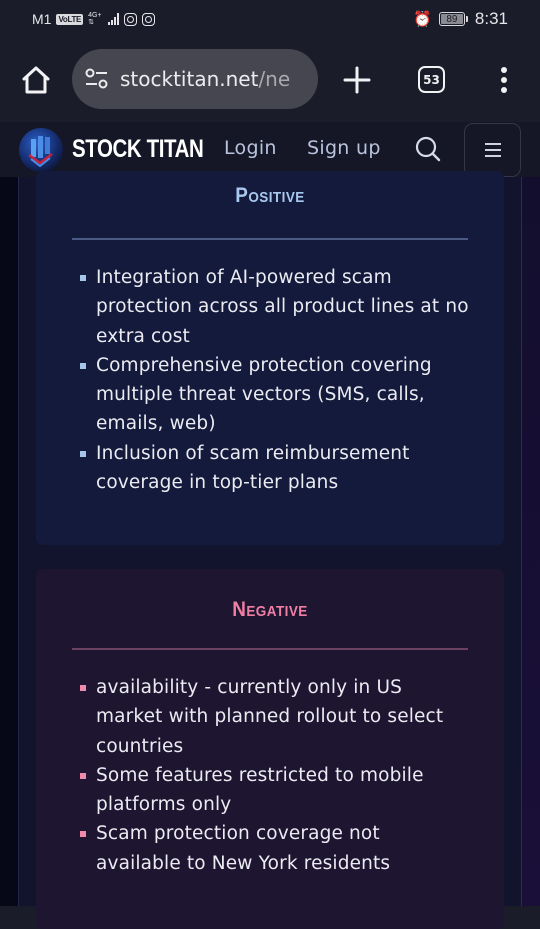 This screenshot has height=929, width=540. I want to click on battery-icon: 89, so click(453, 19).